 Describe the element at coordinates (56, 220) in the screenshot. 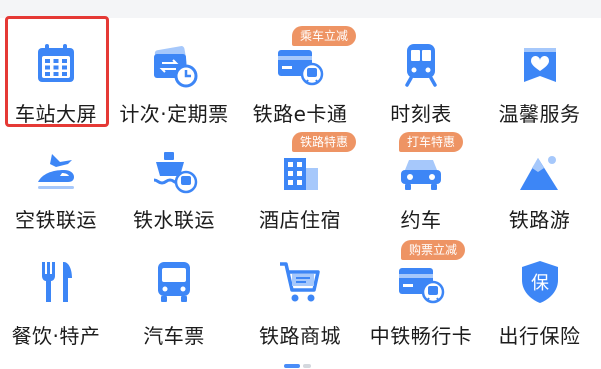

I see `grid-item-label: 空铁联运` at that location.